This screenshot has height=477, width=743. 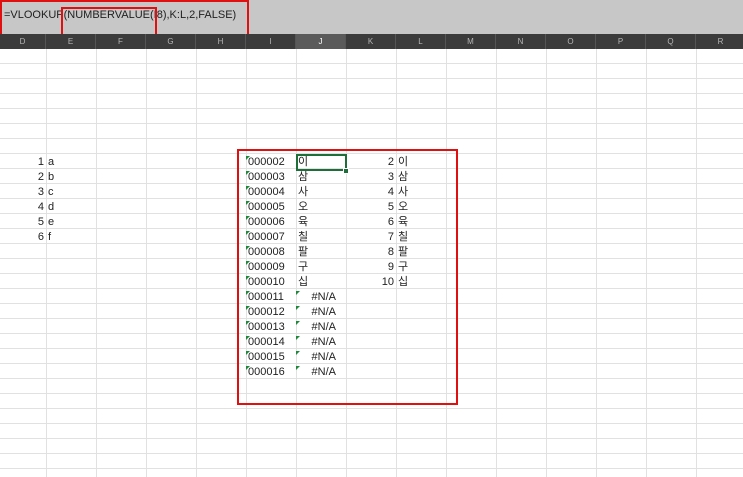 I want to click on cell-e: b, so click(x=68, y=177).